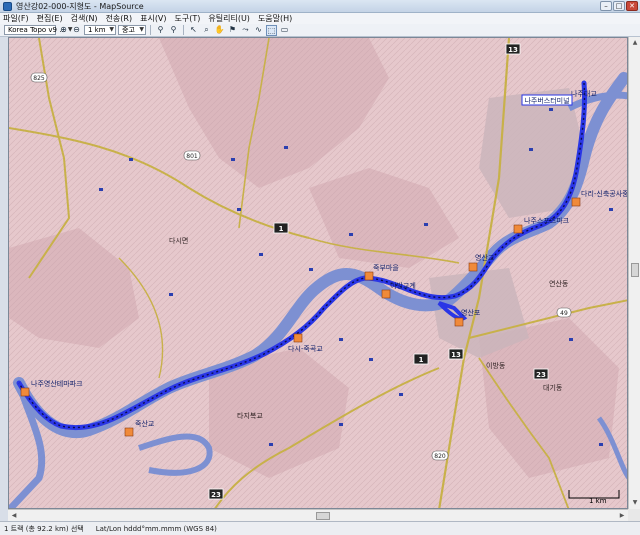 The width and height of the screenshot is (640, 535). I want to click on svg-text: 801, so click(192, 156).